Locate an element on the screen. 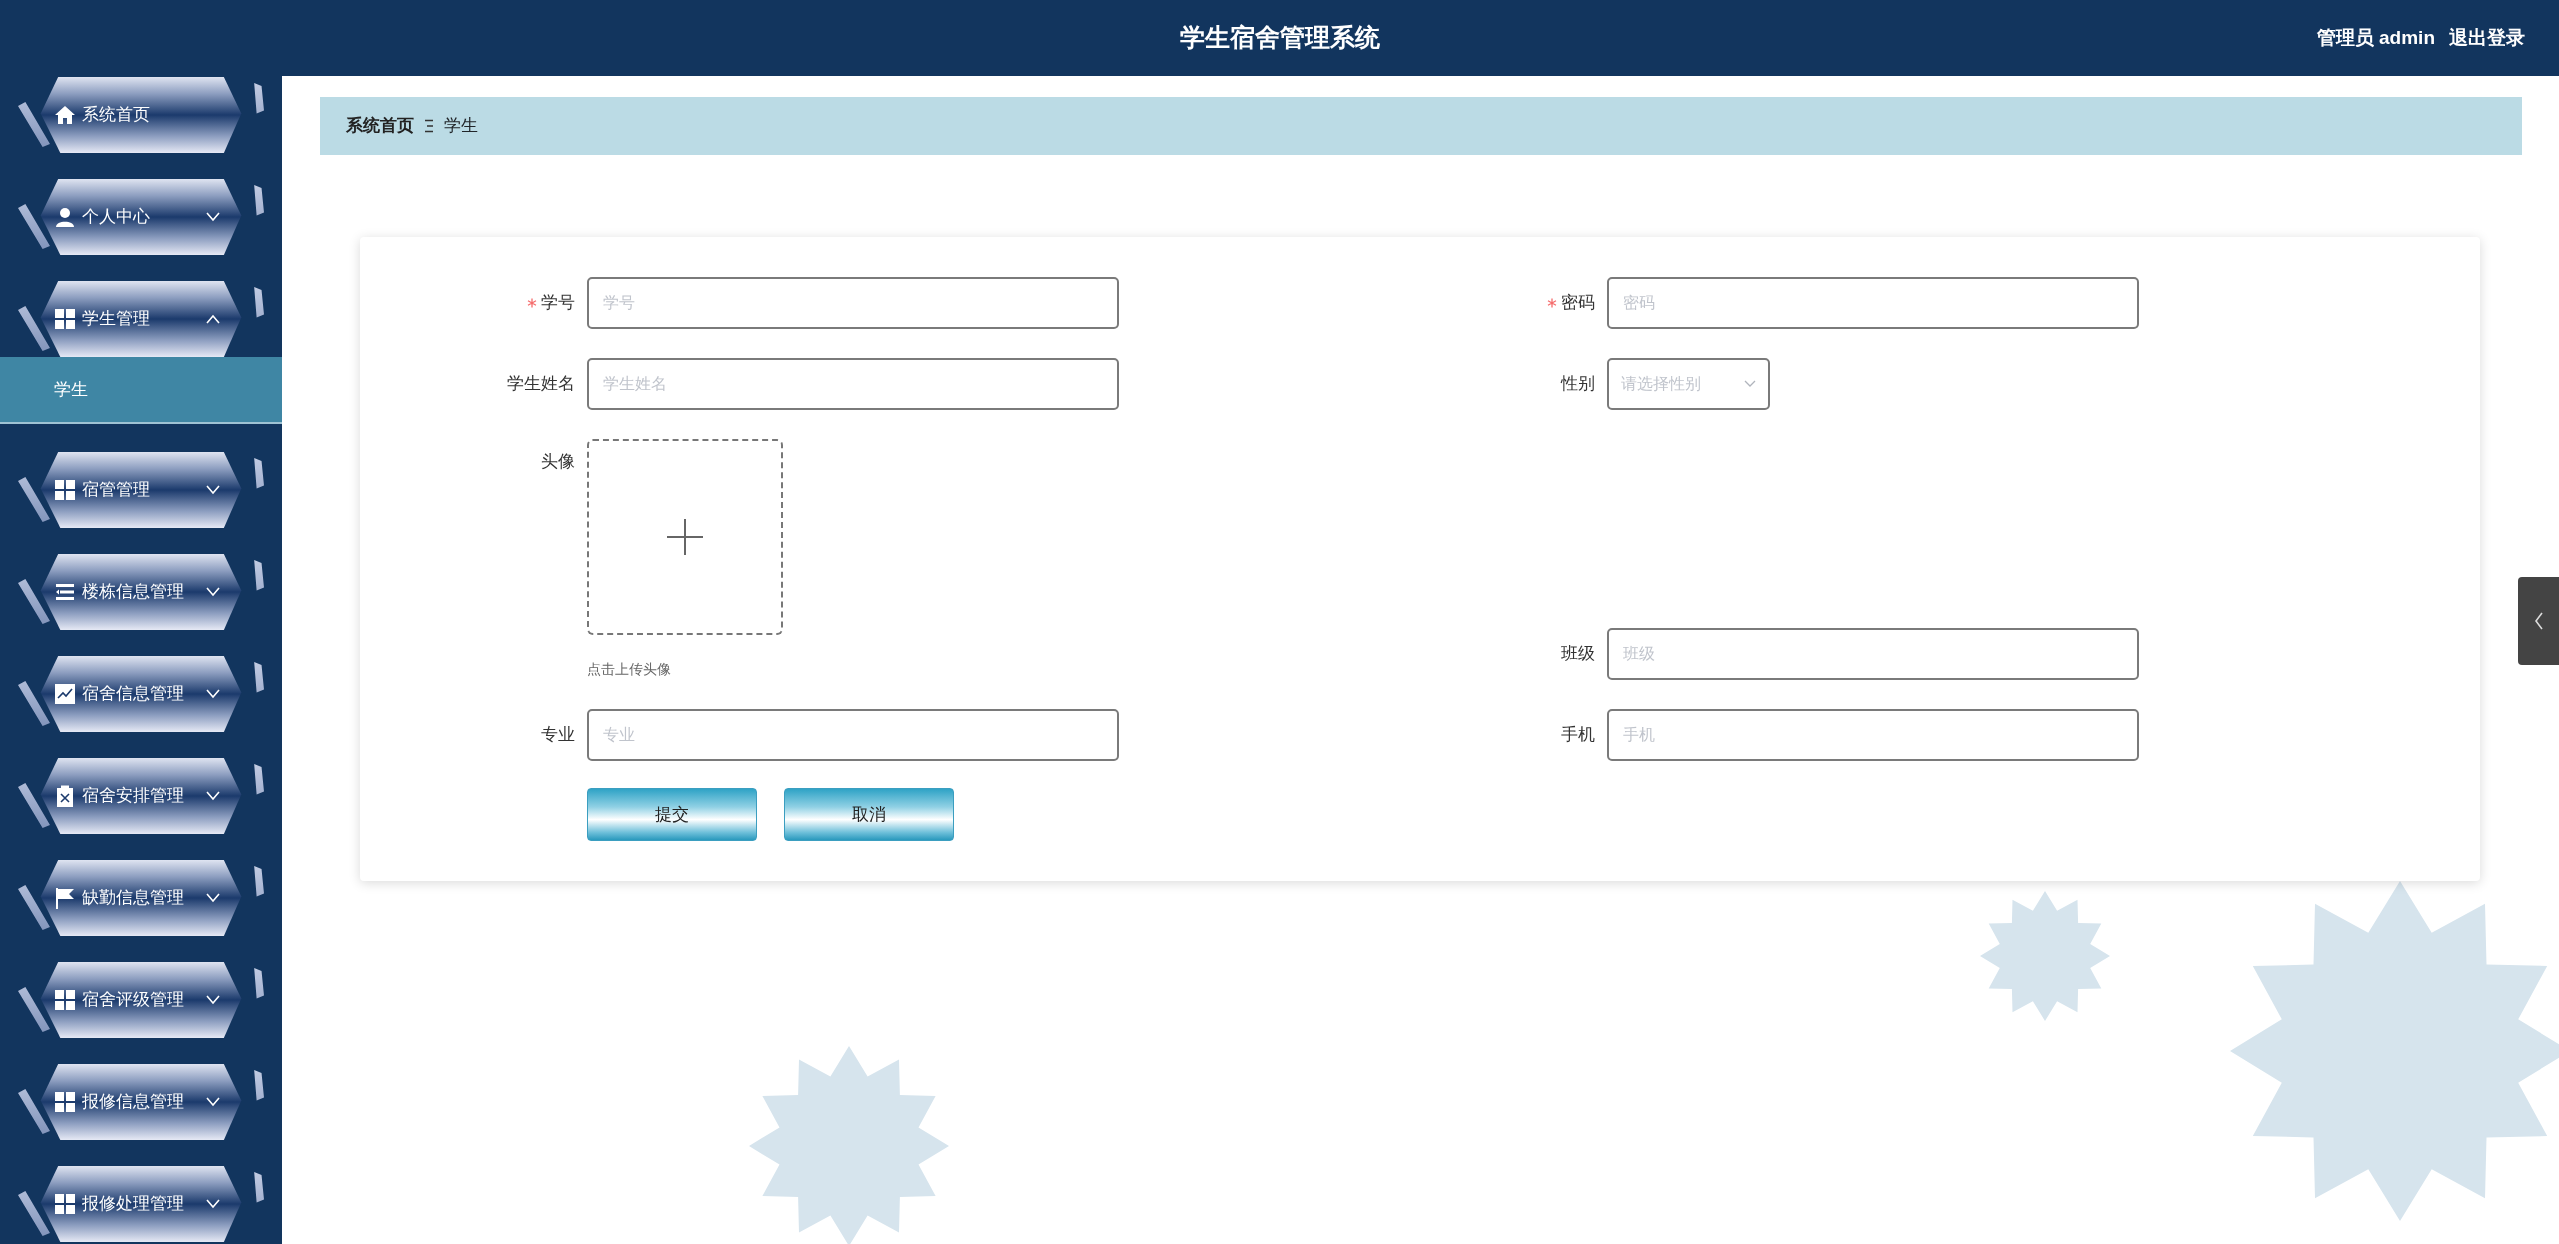  menu-item: 系统首页 is located at coordinates (141, 115).